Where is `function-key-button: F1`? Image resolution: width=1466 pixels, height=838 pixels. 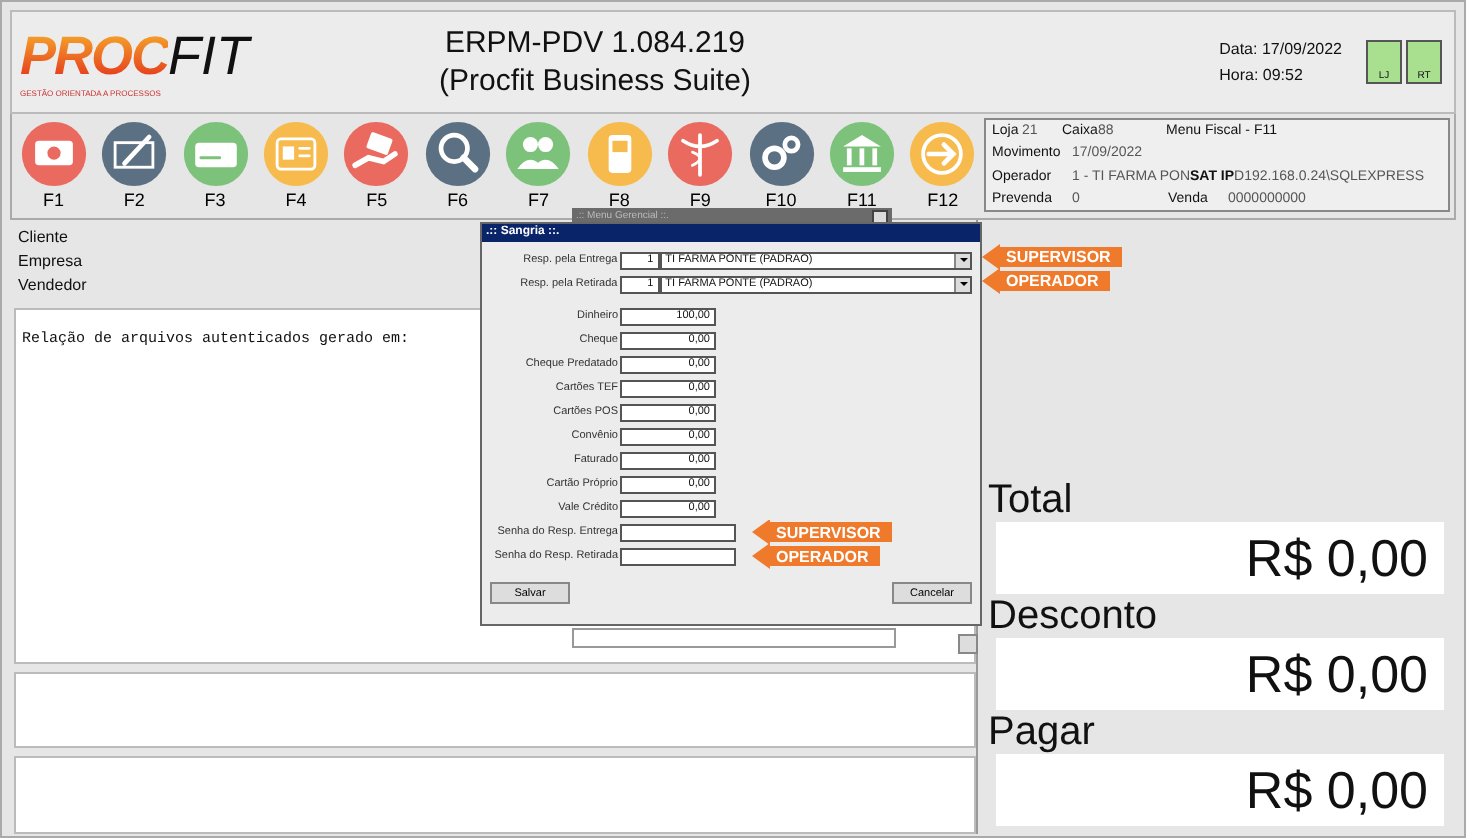 function-key-button: F1 is located at coordinates (53, 165).